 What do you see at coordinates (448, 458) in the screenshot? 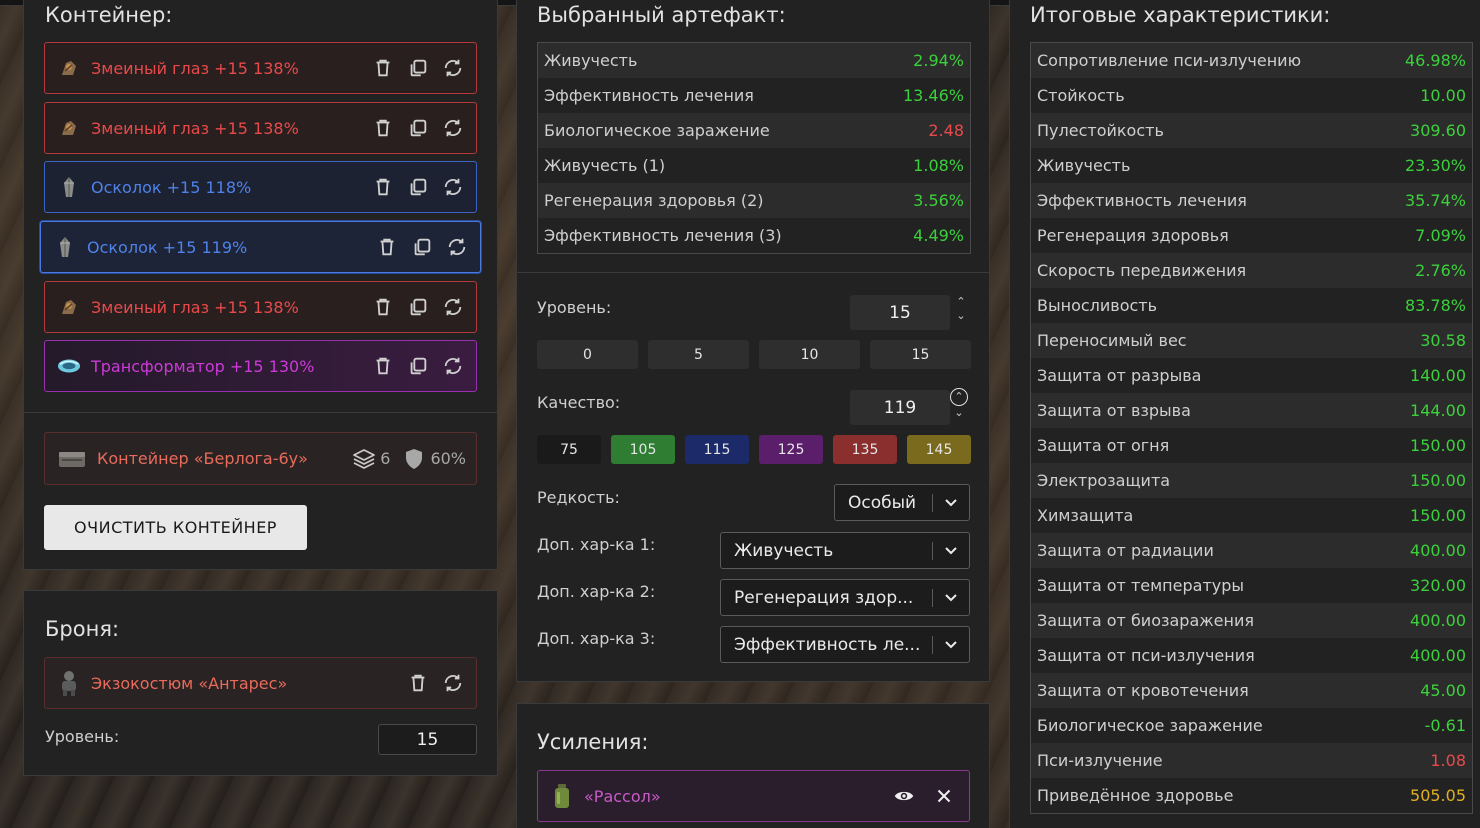
I see `container-protection: 60%` at bounding box center [448, 458].